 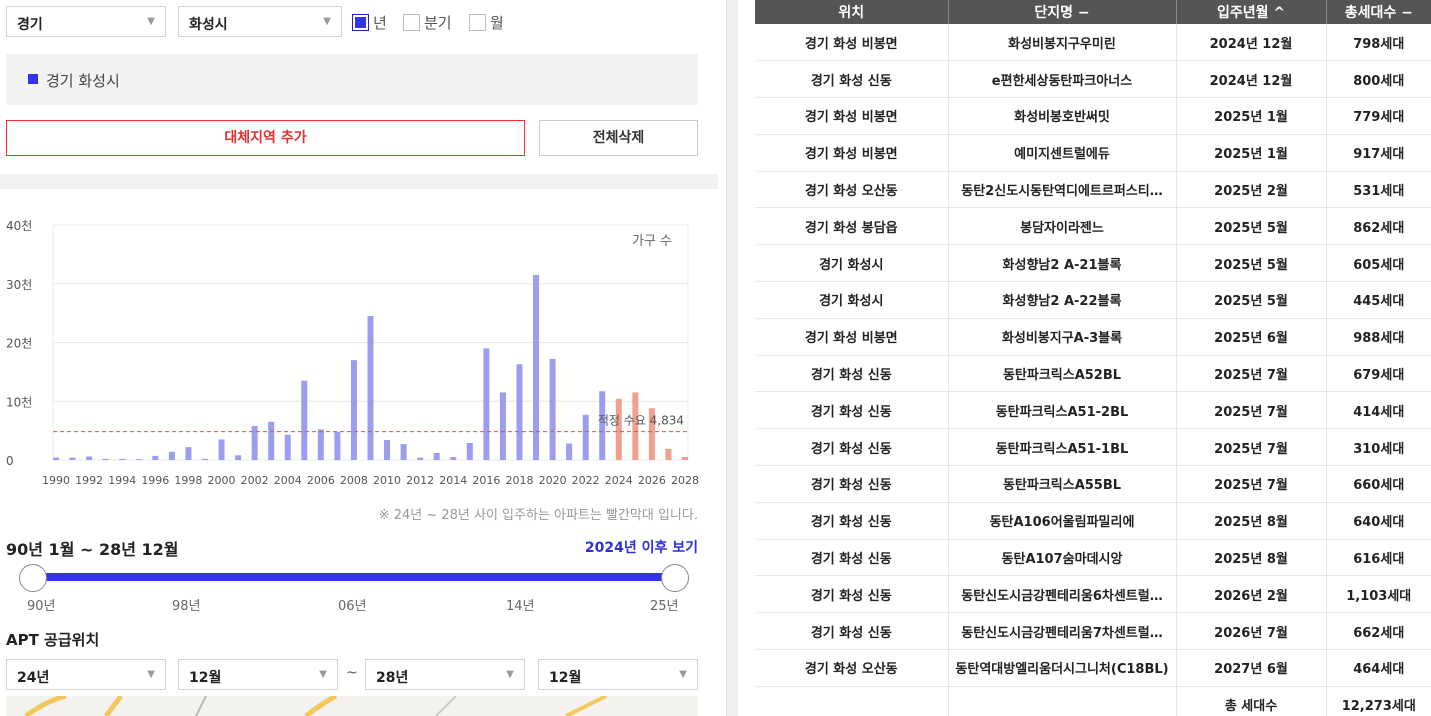 What do you see at coordinates (1062, 484) in the screenshot?
I see `cell-complex-name: 동탄파크릭스A55BL` at bounding box center [1062, 484].